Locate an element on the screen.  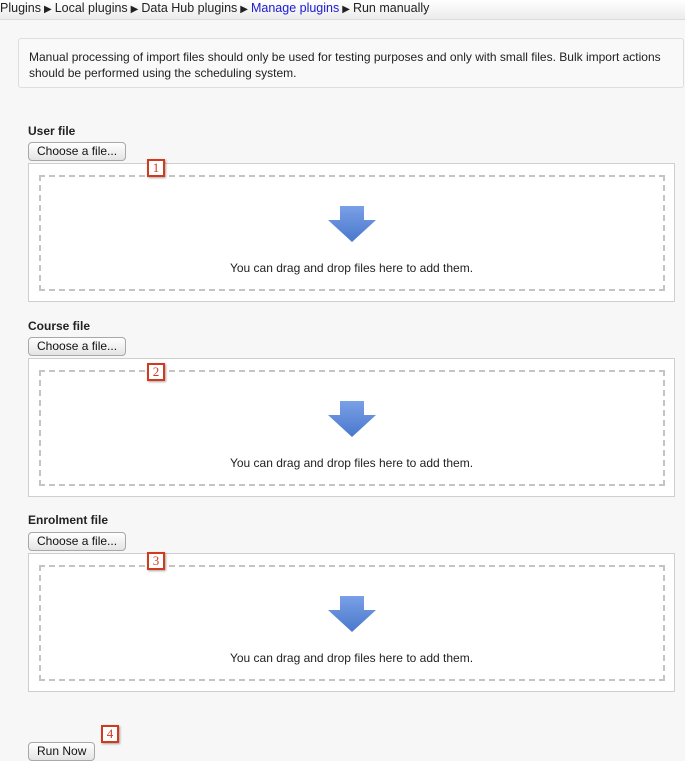
callout-badge: 4 is located at coordinates (110, 734).